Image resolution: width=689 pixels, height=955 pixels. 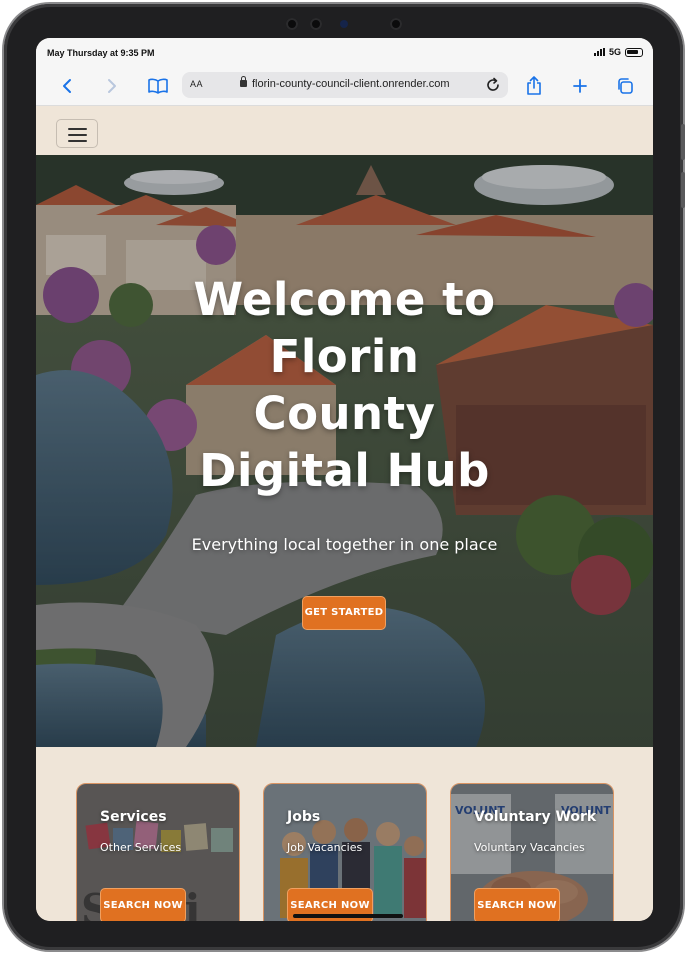 I want to click on bookmarks-icon, so click(x=158, y=86).